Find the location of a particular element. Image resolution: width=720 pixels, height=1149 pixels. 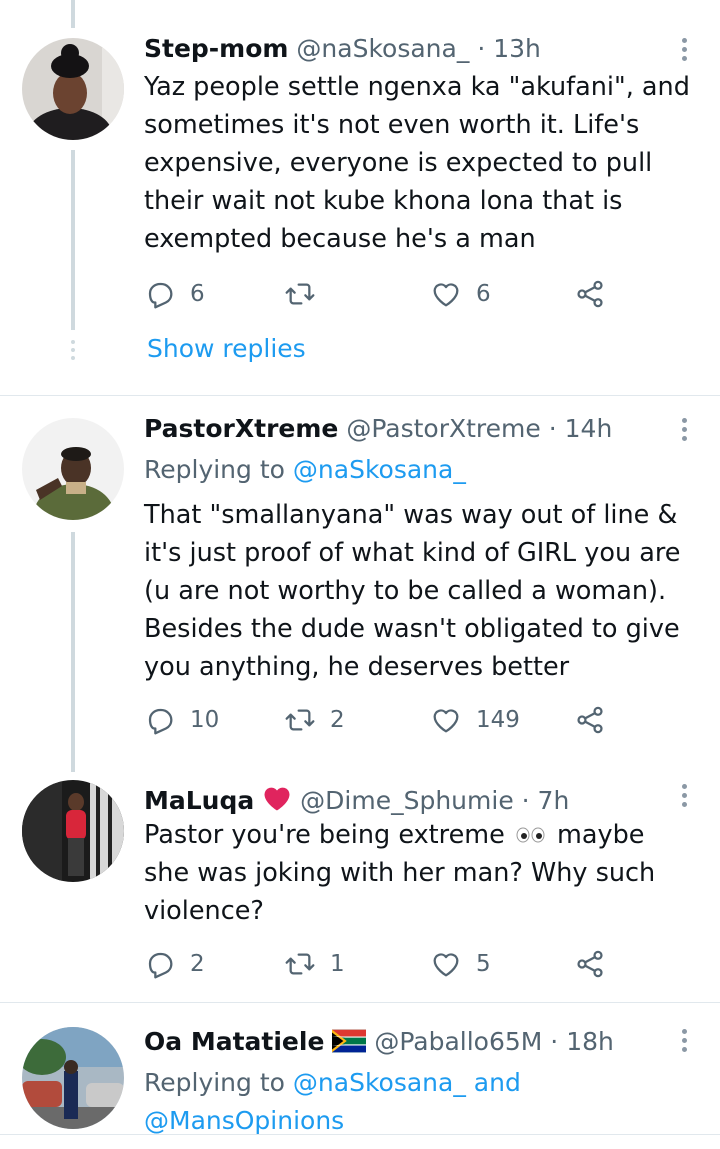

retweet-button: 1 is located at coordinates (314, 964).